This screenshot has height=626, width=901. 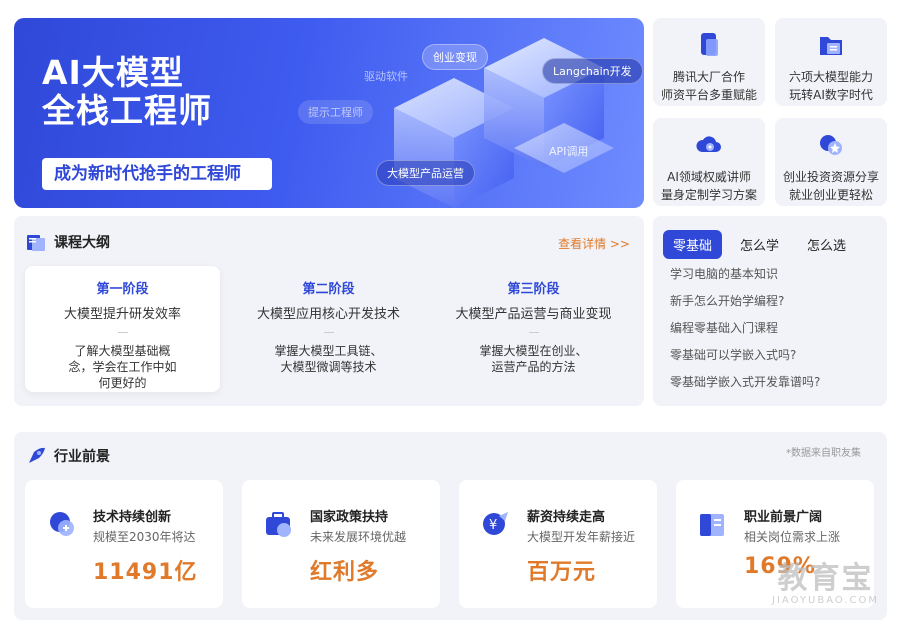 I want to click on card-title: 职业前景广阔, so click(x=783, y=517).